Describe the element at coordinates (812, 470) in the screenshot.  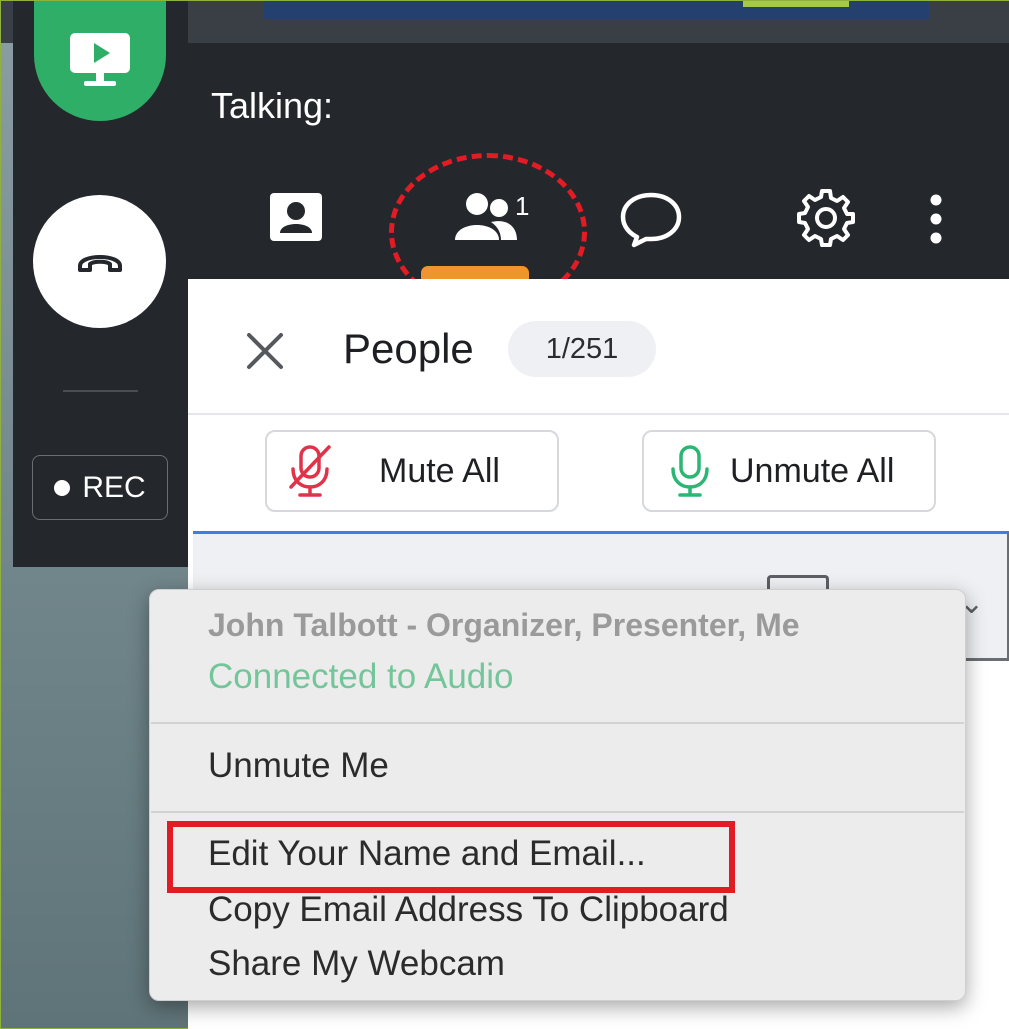
I see `unmute-all-label: Unmute All` at that location.